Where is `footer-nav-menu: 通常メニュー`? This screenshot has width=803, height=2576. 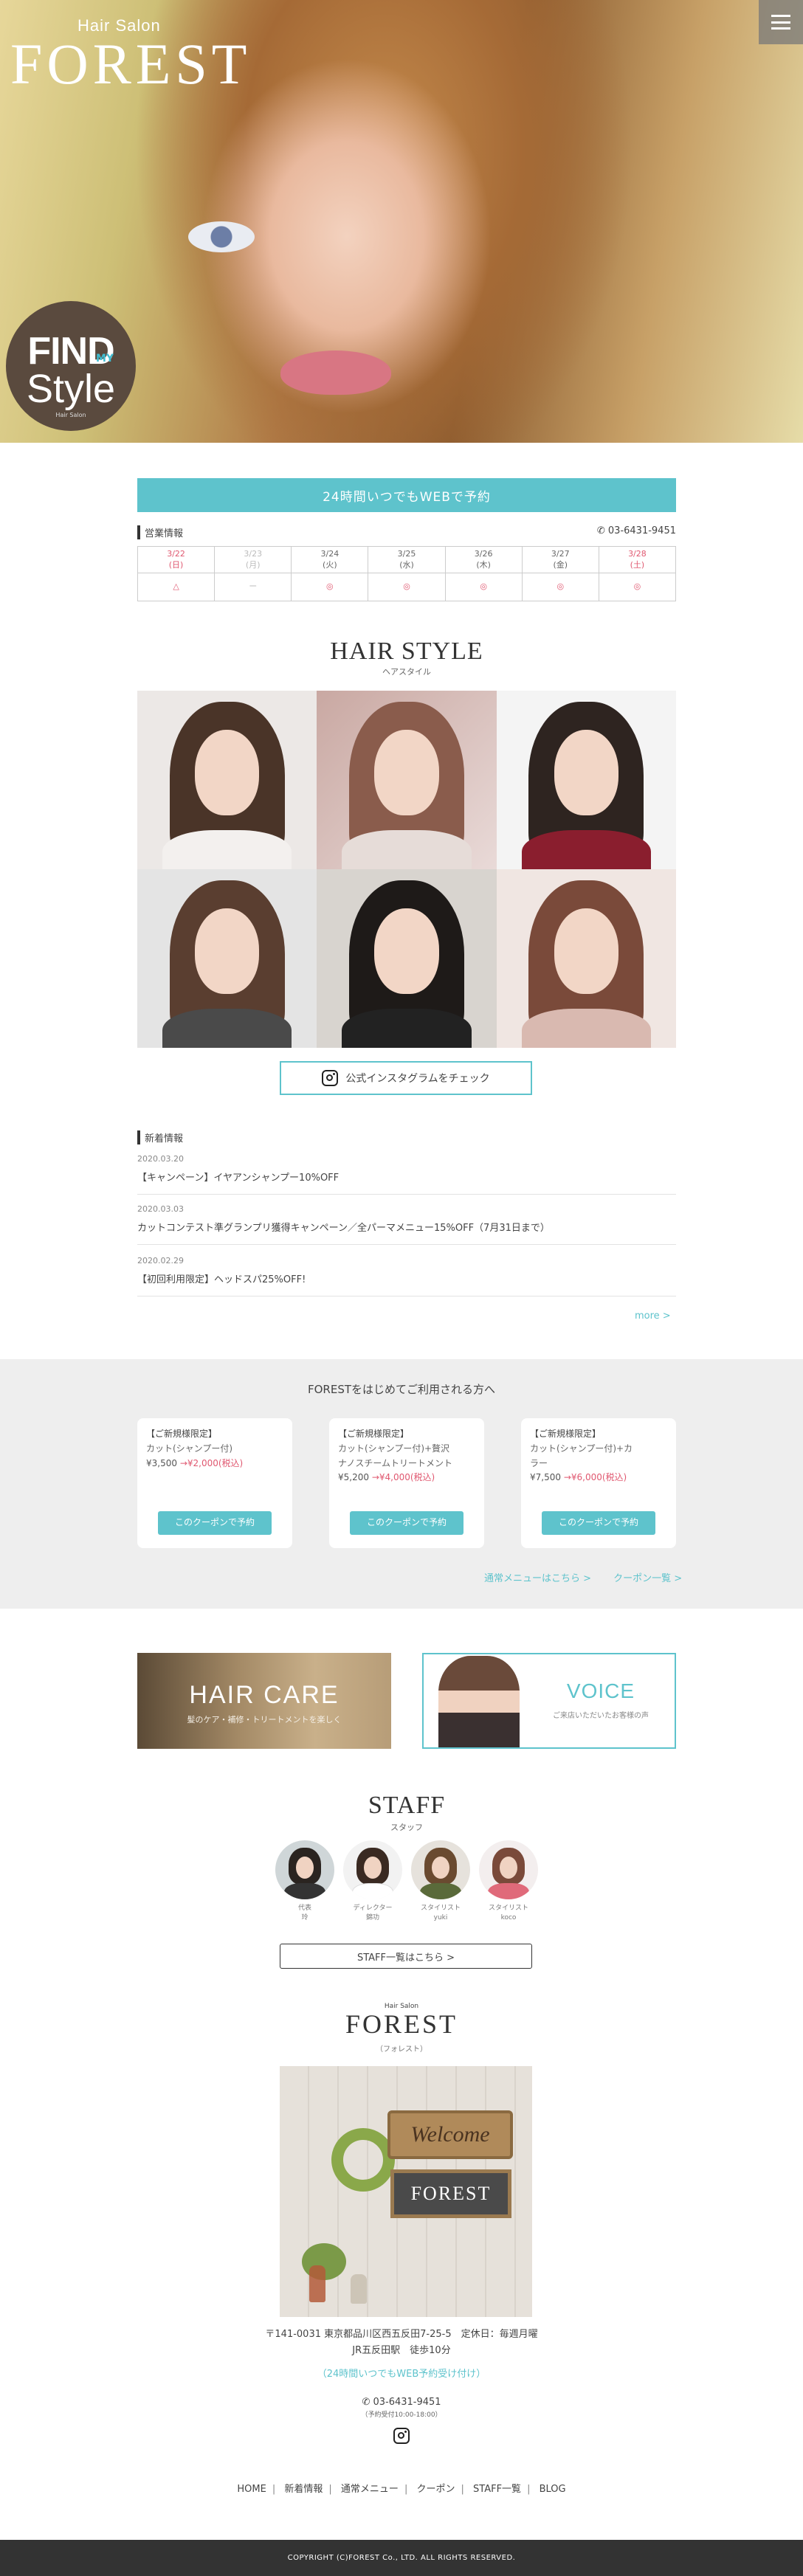
footer-nav-menu: 通常メニュー is located at coordinates (370, 2489).